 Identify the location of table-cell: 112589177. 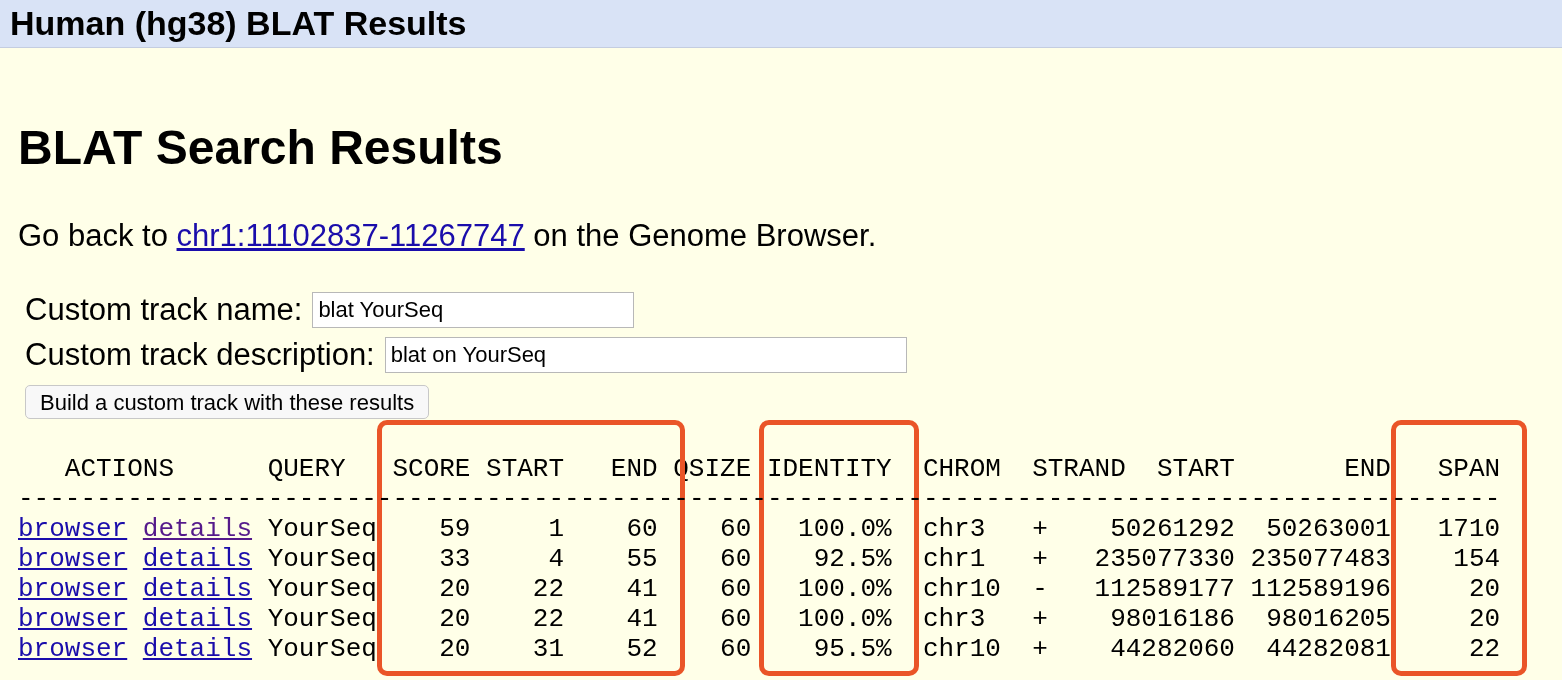
(1164, 589).